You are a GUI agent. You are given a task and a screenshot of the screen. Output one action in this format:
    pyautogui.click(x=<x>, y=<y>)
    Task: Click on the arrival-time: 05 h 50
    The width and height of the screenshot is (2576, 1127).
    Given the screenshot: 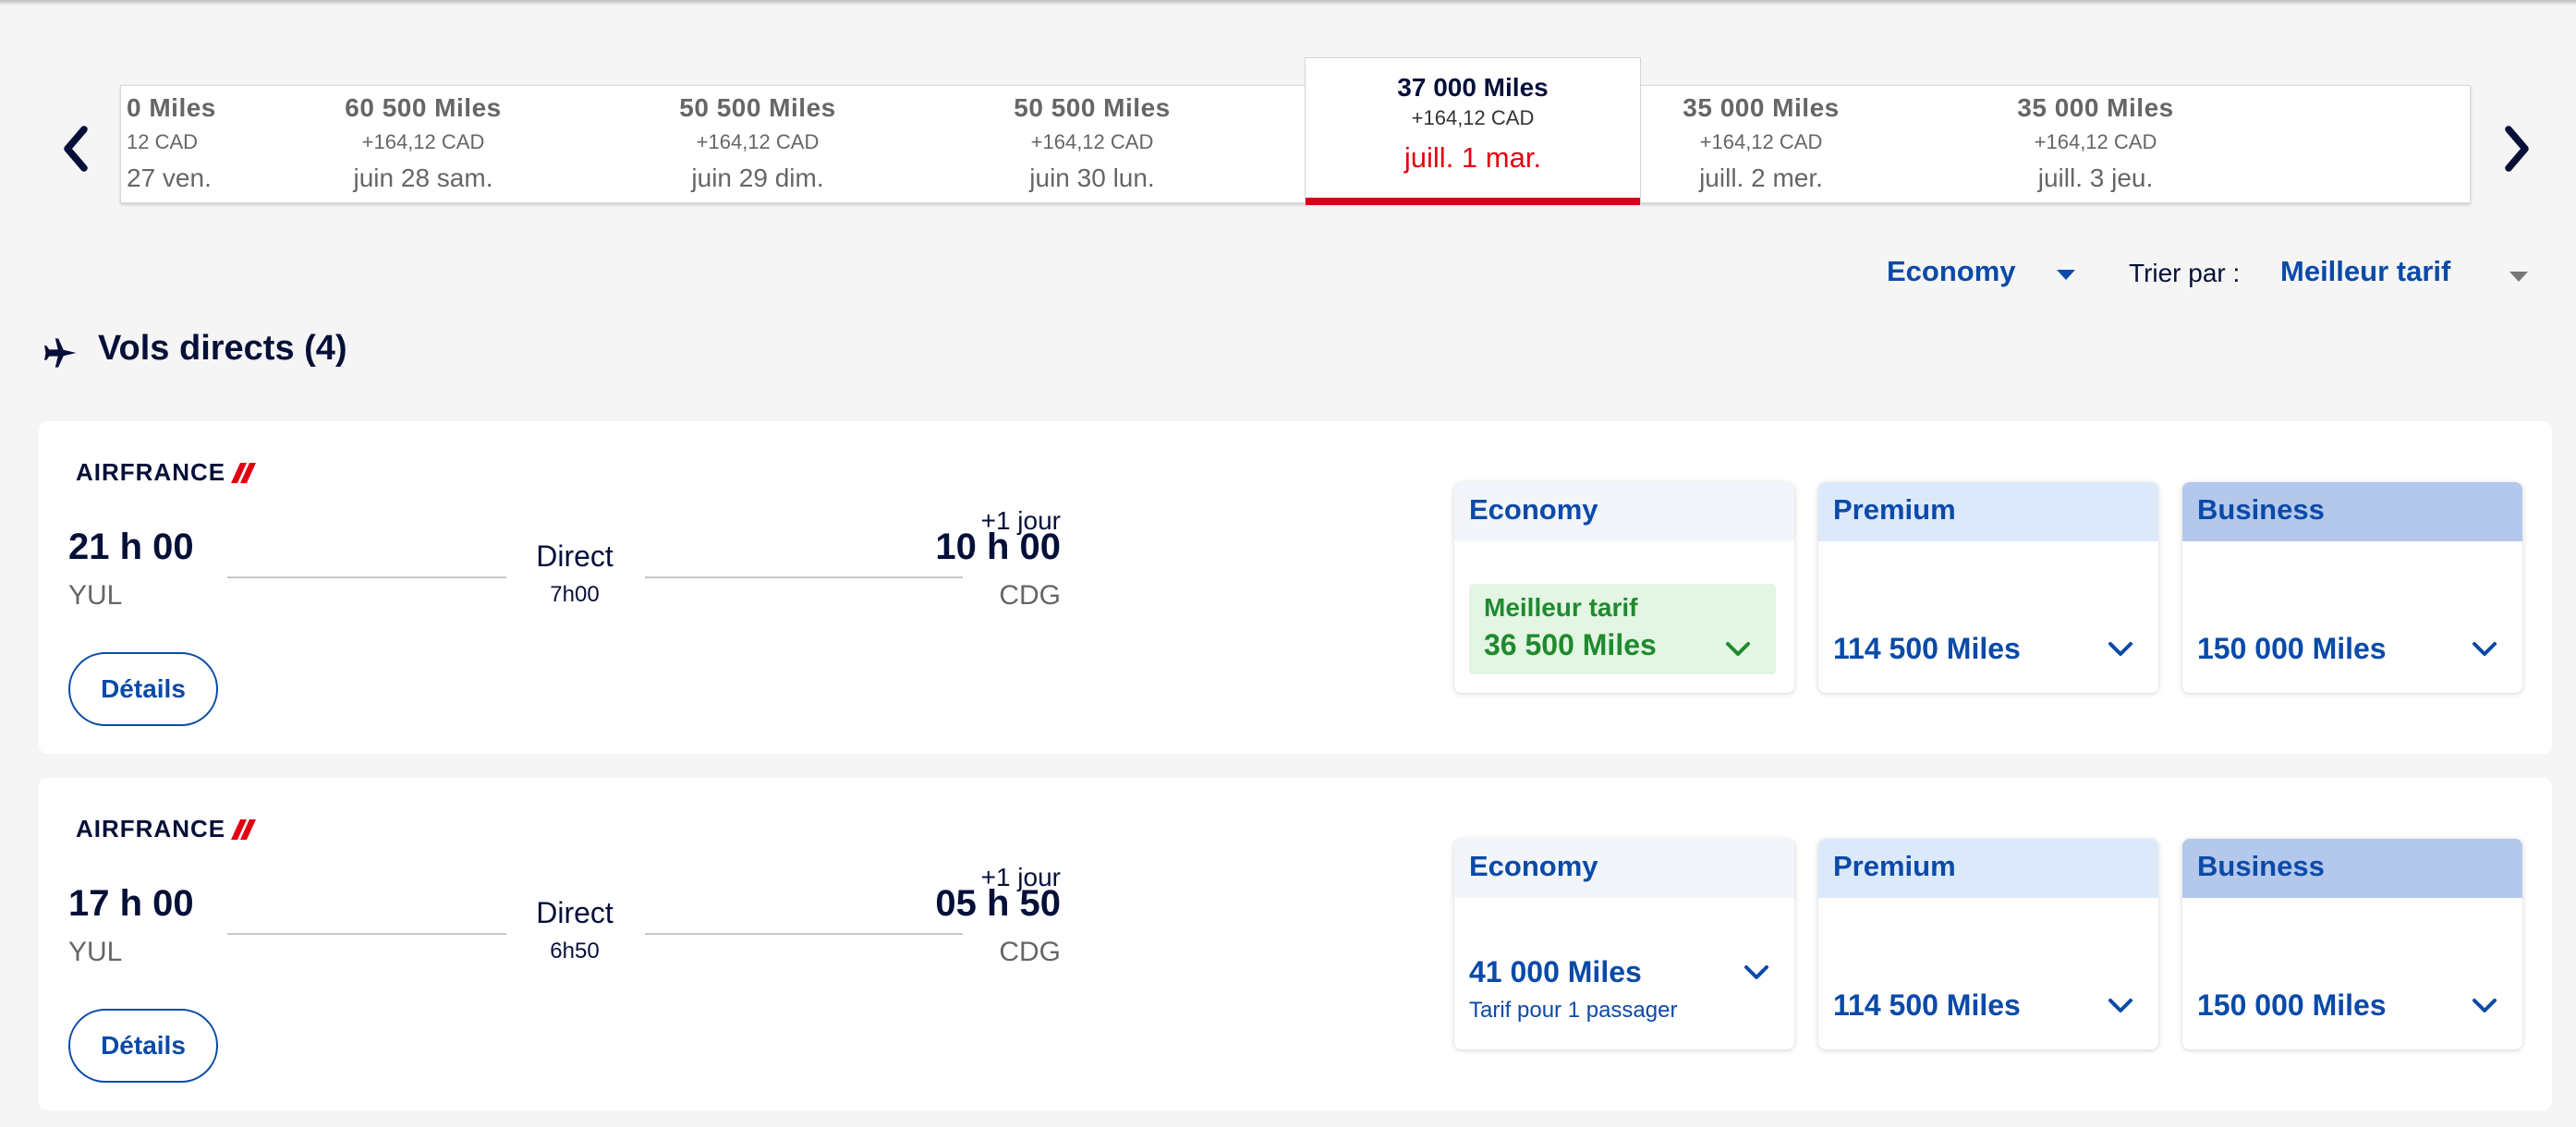 What is the action you would take?
    pyautogui.click(x=998, y=903)
    